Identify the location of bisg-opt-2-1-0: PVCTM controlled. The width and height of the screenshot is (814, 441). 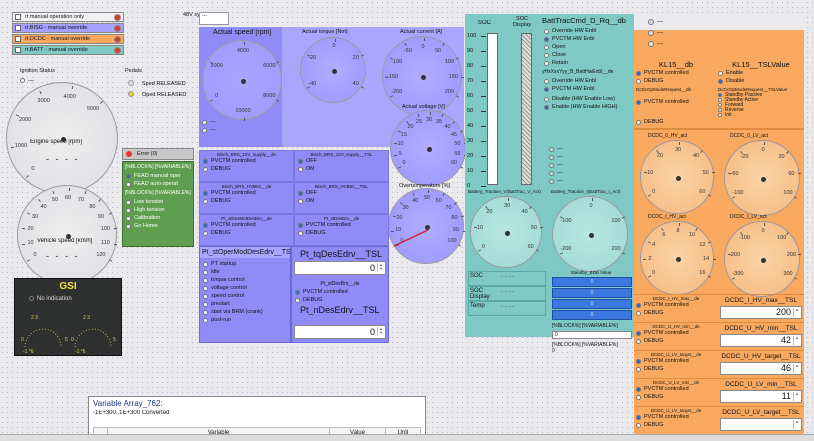
(341, 225).